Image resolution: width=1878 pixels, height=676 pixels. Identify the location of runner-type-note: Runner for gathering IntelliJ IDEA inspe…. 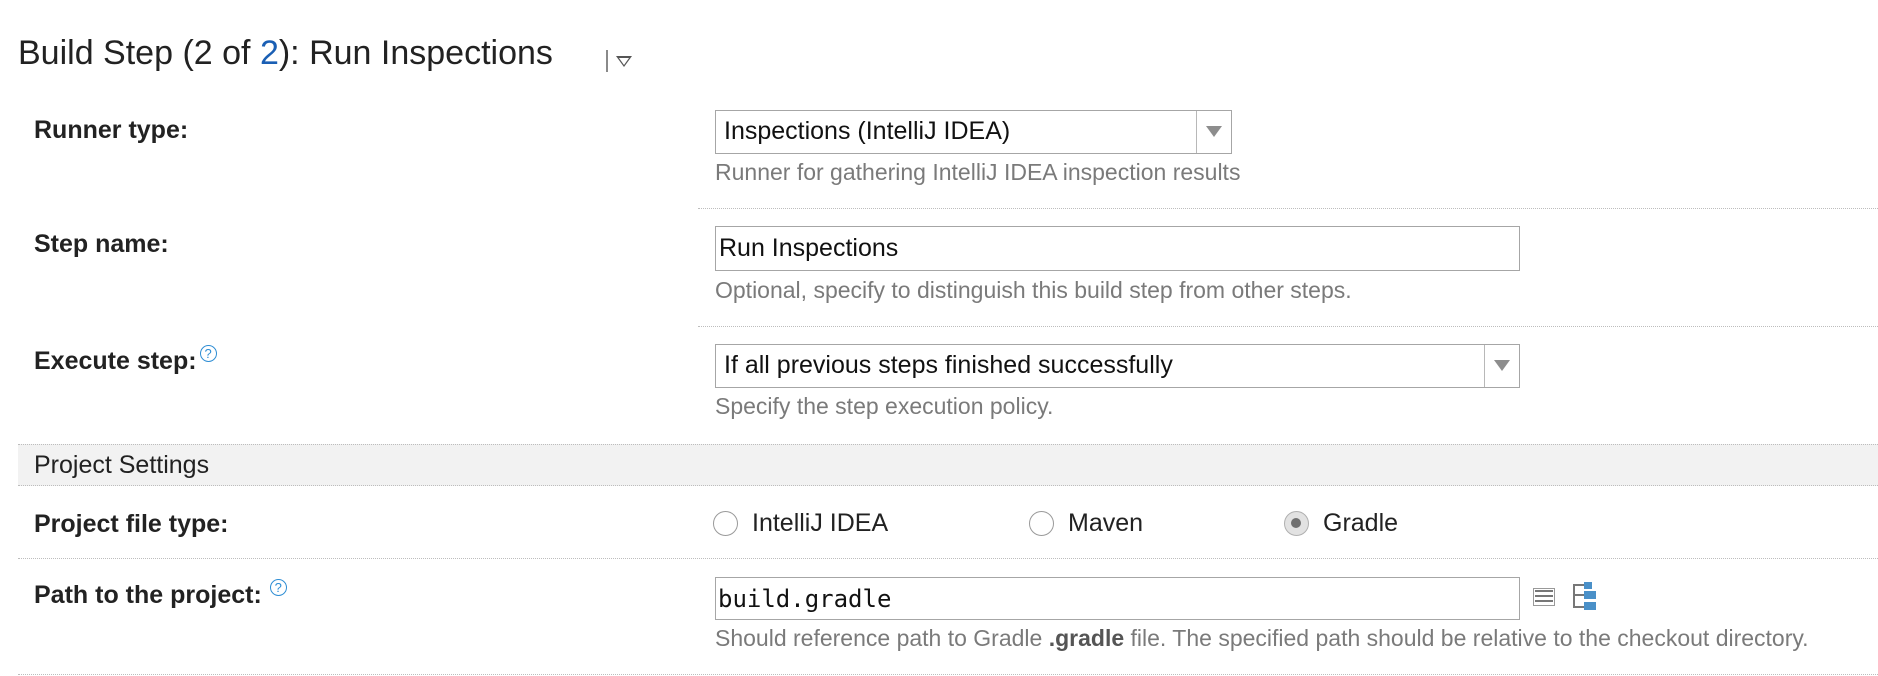
(978, 172).